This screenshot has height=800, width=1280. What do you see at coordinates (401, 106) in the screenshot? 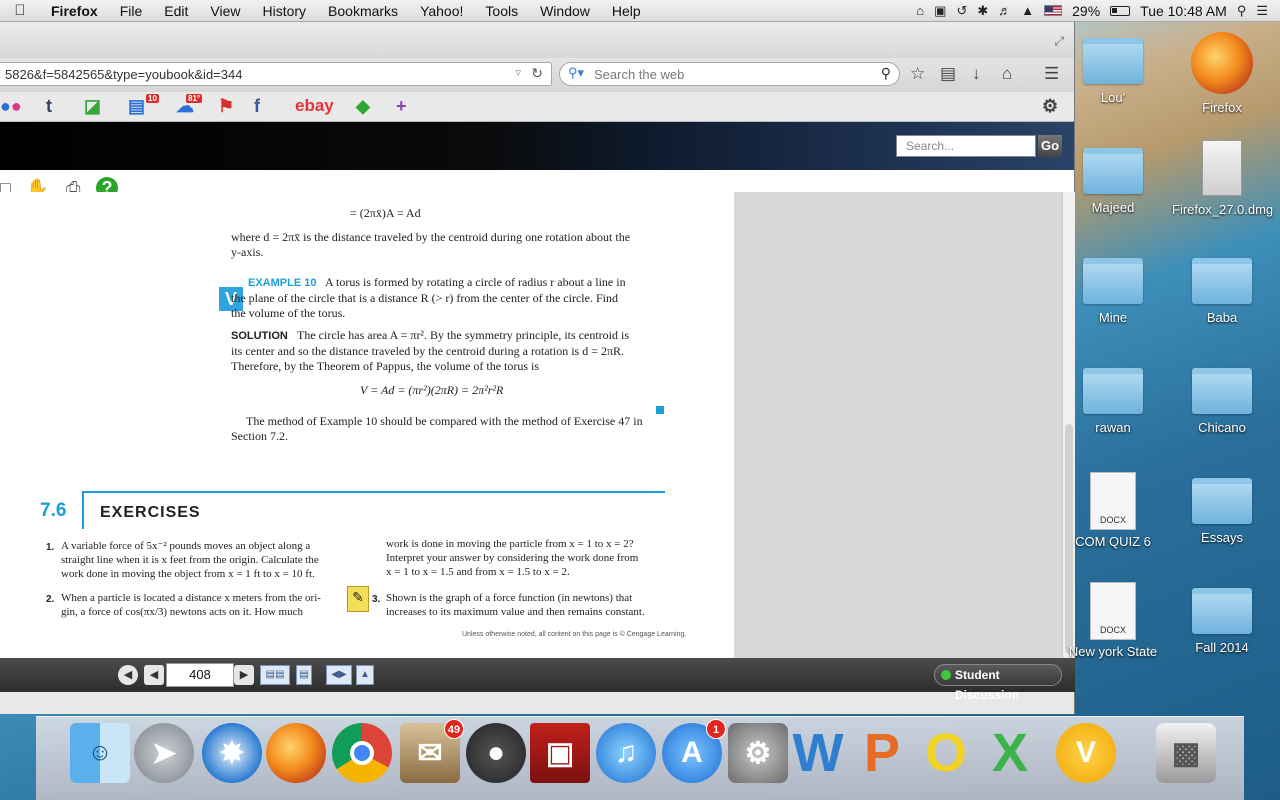
I see `add-bookmark-icon: +` at bounding box center [401, 106].